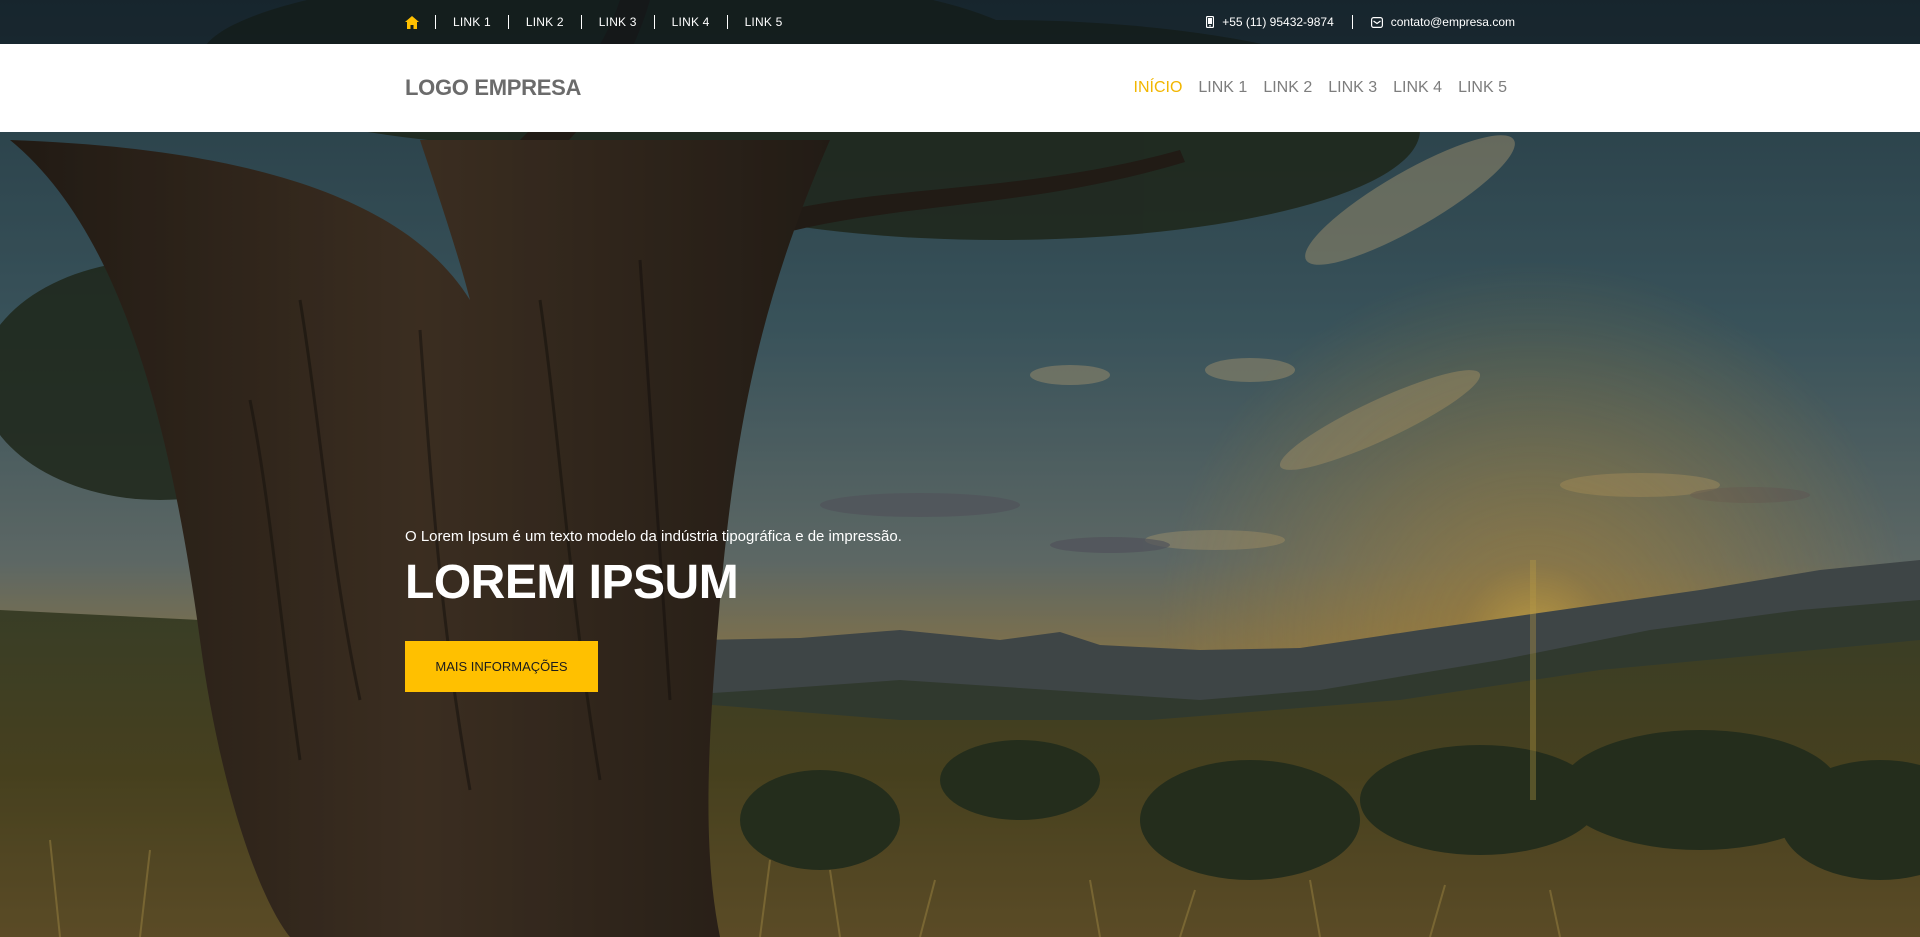  What do you see at coordinates (618, 22) in the screenshot?
I see `topbar-link-3: LINK 3` at bounding box center [618, 22].